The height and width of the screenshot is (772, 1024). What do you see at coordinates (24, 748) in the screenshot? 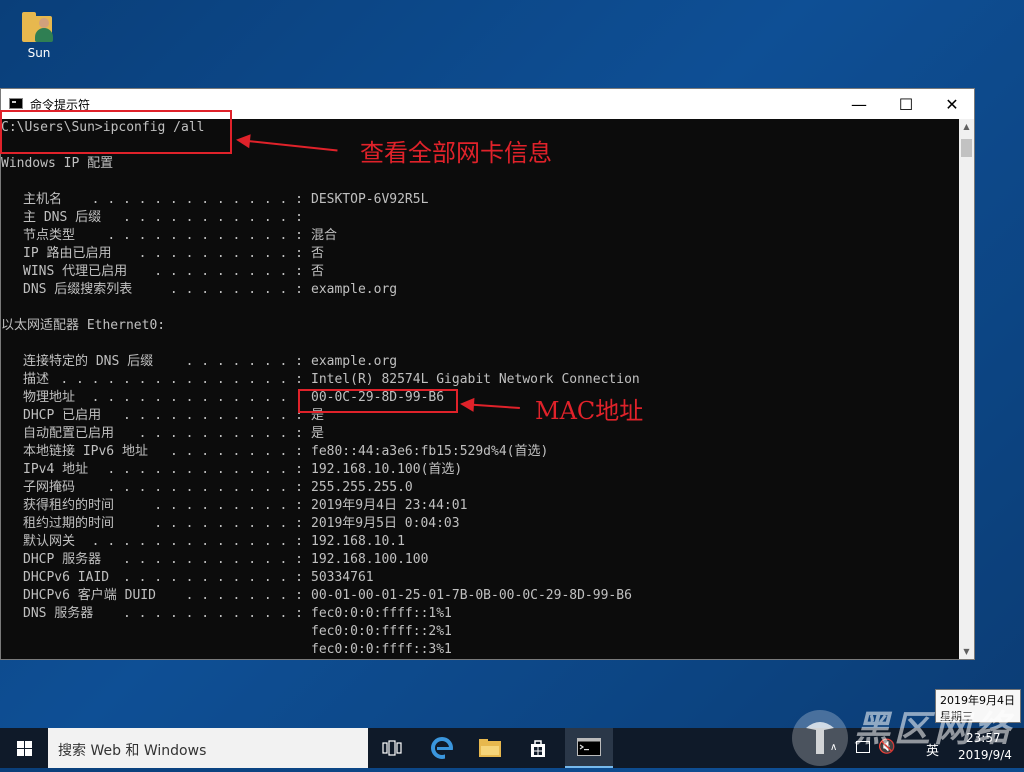
I see `start-button` at bounding box center [24, 748].